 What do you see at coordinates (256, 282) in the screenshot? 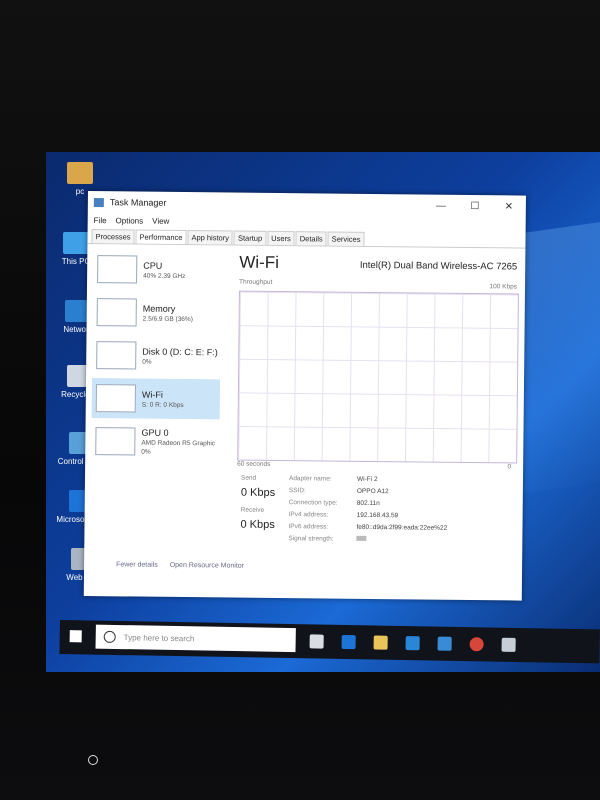
I see `graph-label: Throughput` at bounding box center [256, 282].